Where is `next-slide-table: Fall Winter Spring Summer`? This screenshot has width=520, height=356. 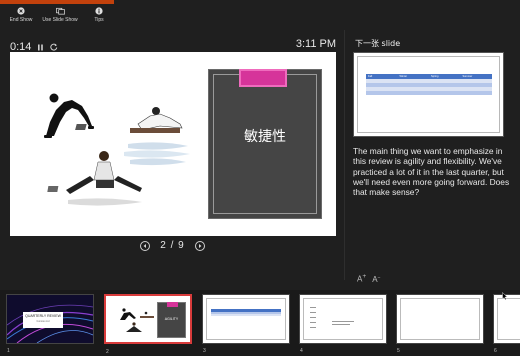
next-slide-table: Fall Winter Spring Summer is located at coordinates (429, 84).